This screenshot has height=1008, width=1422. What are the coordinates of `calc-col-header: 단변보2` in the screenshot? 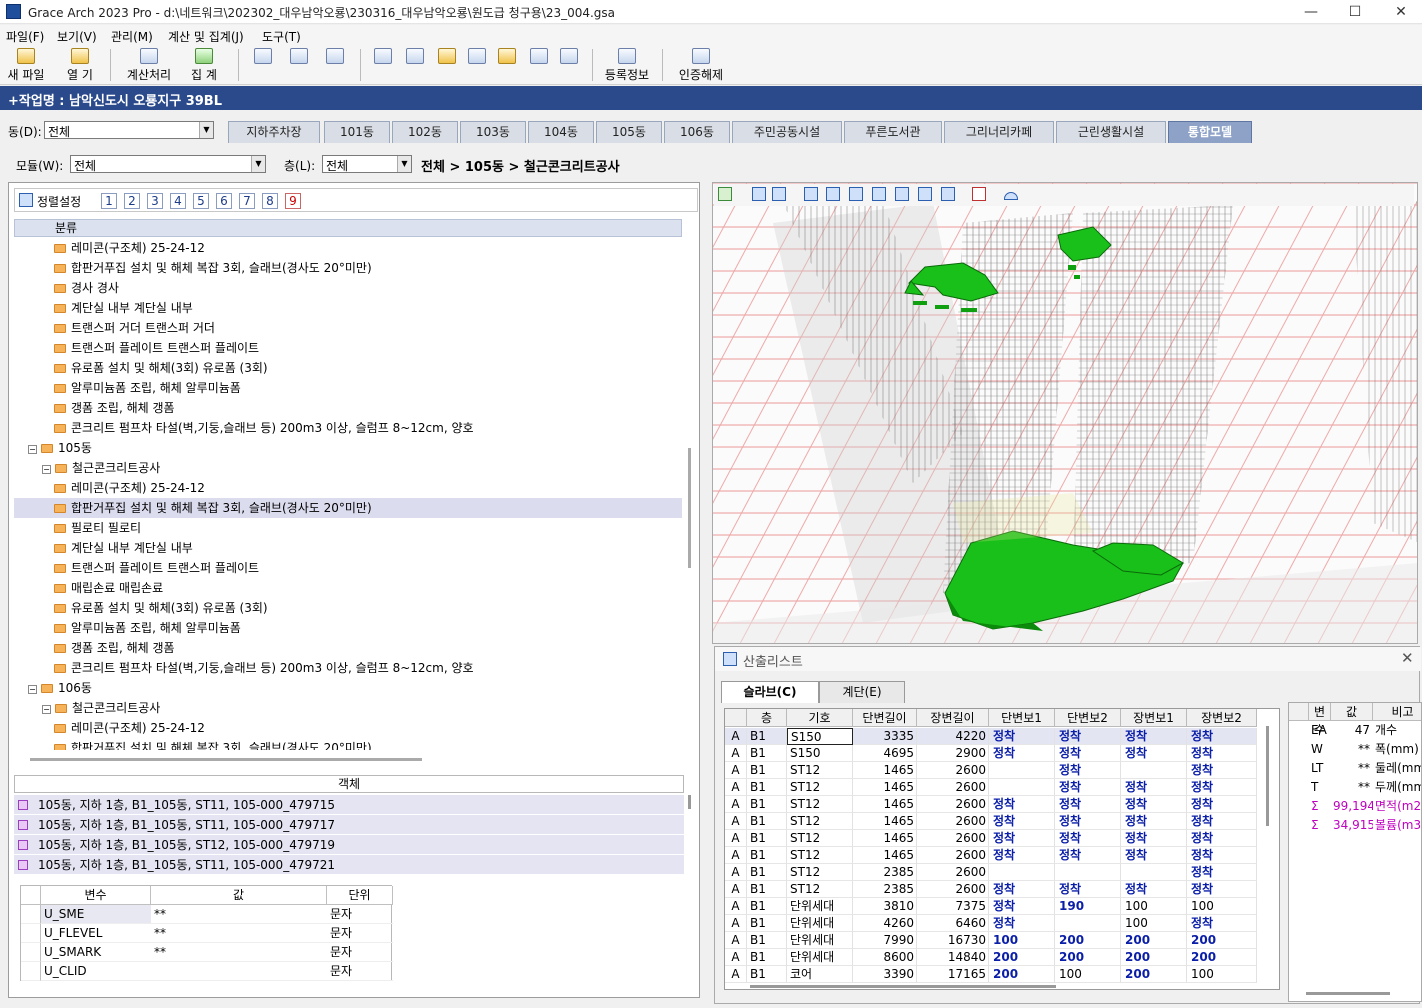 It's located at (1088, 718).